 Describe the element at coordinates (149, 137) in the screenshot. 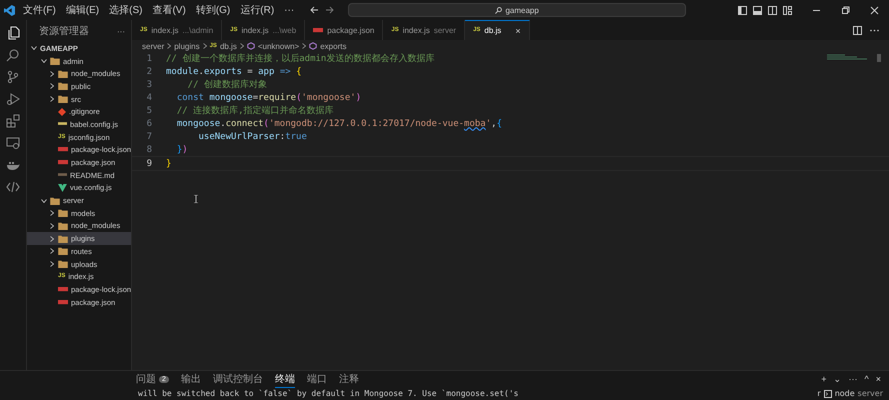

I see `line-number: 7` at that location.